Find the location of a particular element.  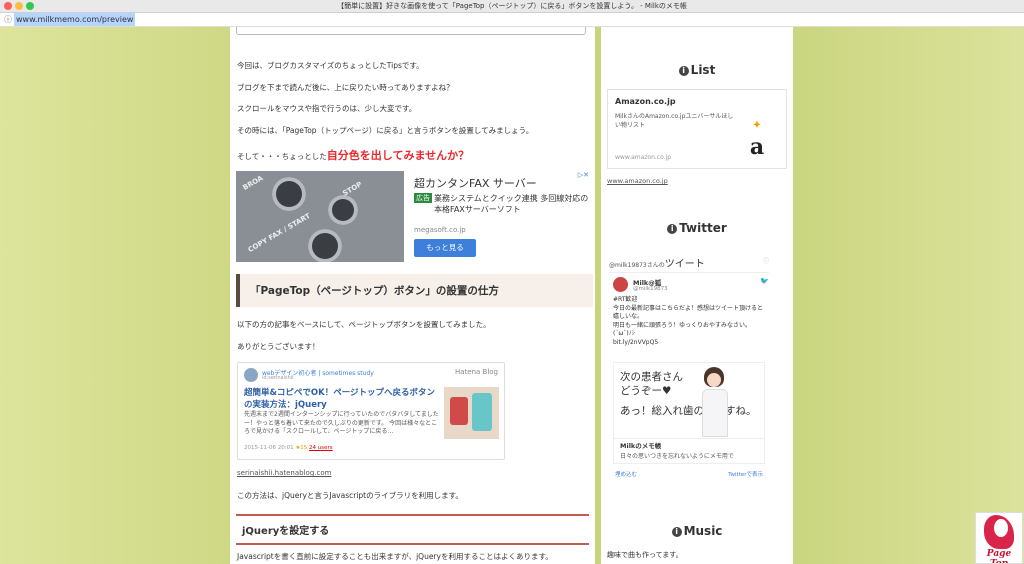

hatena-blog-label: Hatena Blog is located at coordinates (476, 372).